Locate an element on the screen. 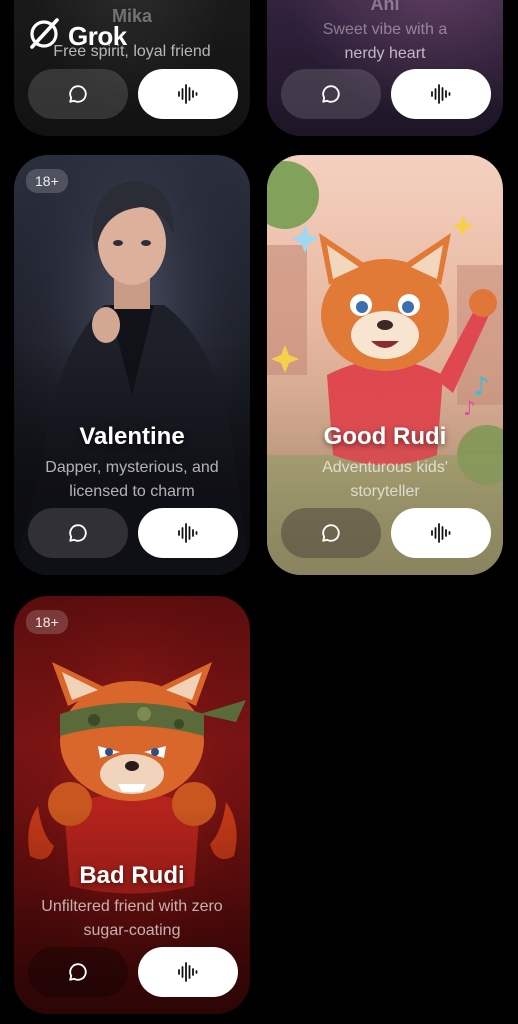 The height and width of the screenshot is (1024, 518). app-name: Grok is located at coordinates (97, 36).